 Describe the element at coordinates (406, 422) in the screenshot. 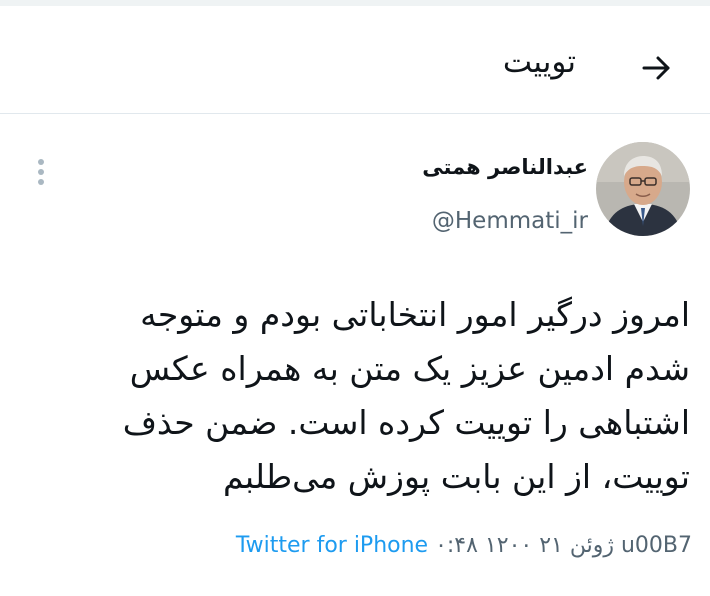

I see `tweet-text-line: اشتباهی را توییت کرده است. ضمن حذف` at that location.